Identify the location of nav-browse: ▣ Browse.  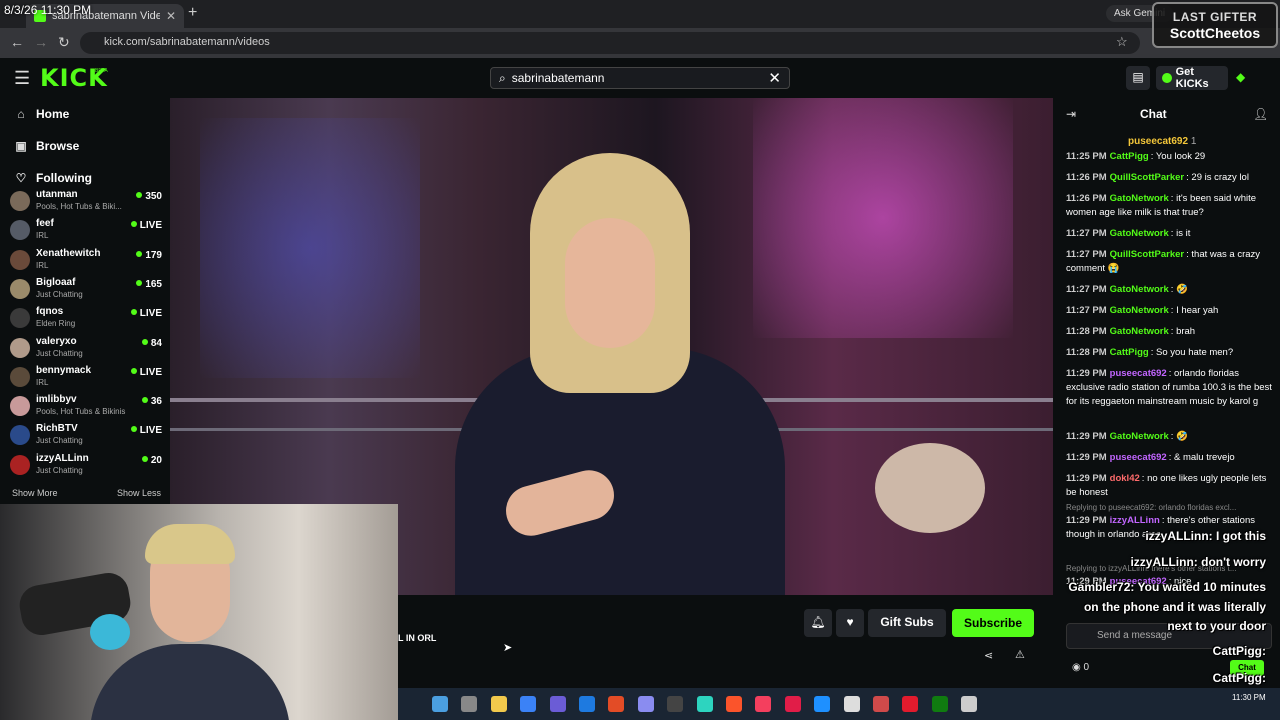
(46, 146).